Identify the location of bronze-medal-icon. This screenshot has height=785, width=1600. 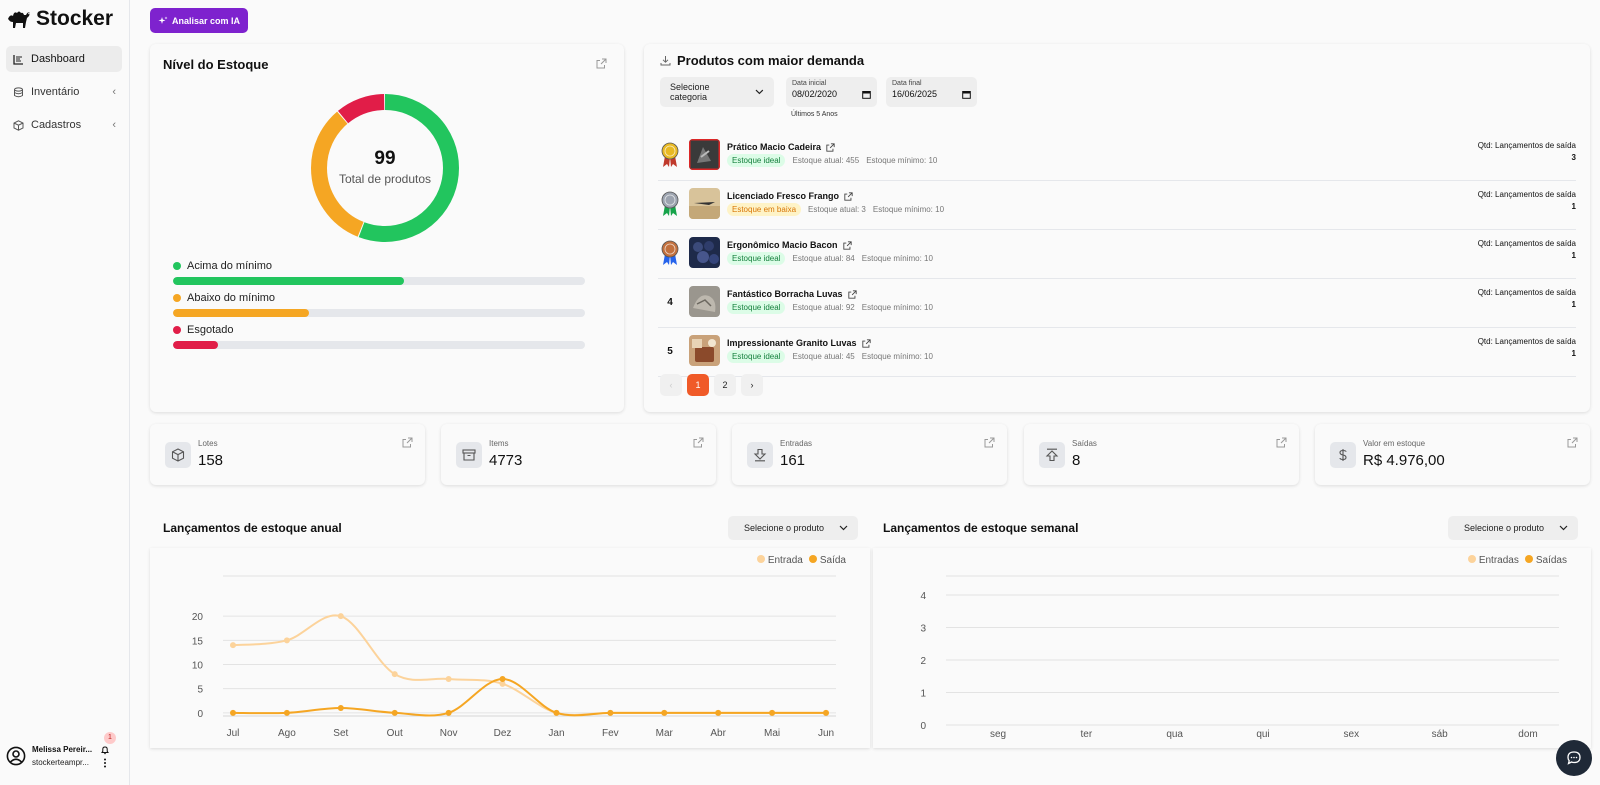
(670, 253).